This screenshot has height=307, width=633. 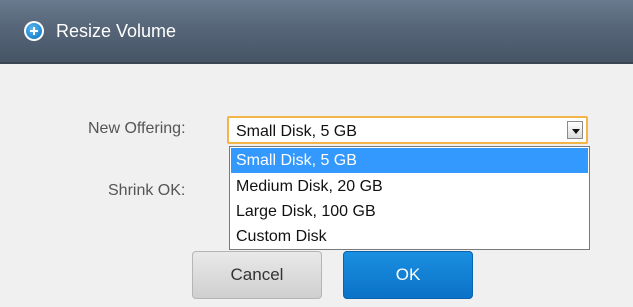 I want to click on dialog-title: Resize Volume, so click(x=116, y=31).